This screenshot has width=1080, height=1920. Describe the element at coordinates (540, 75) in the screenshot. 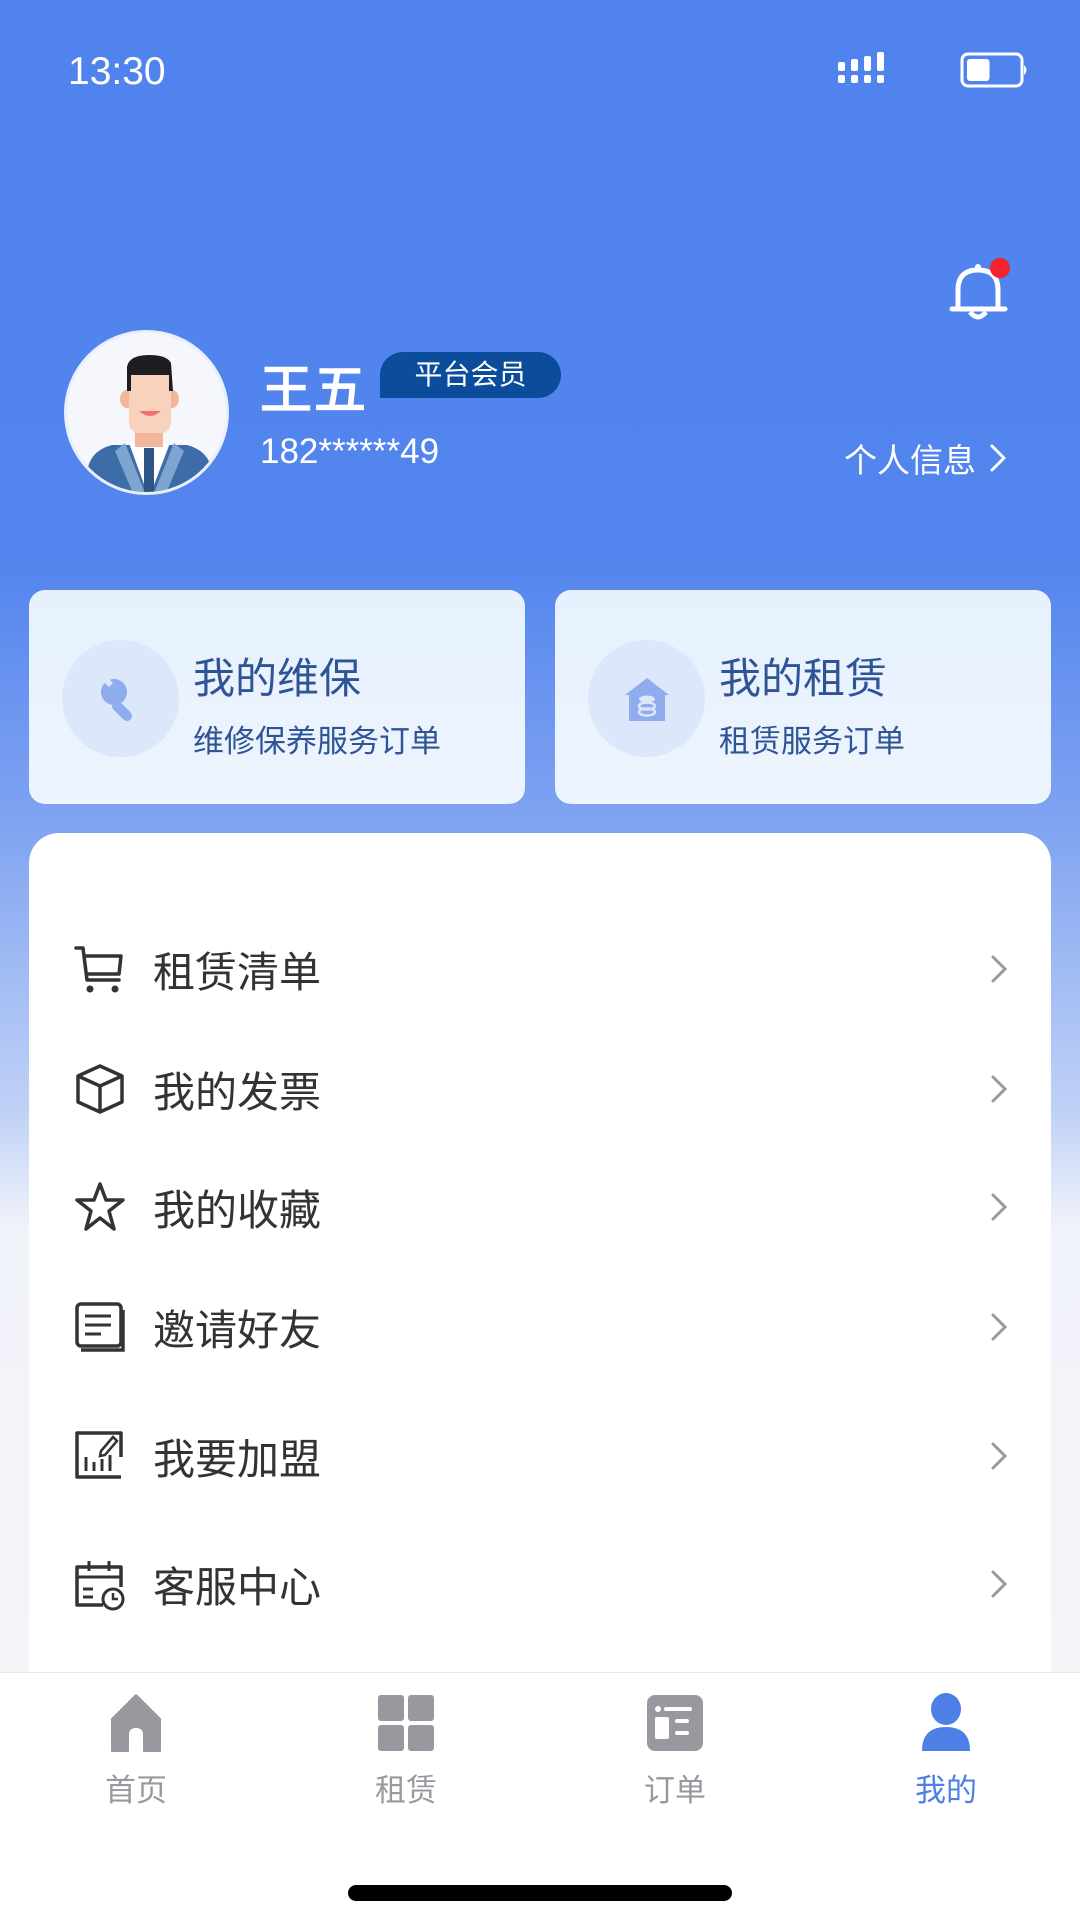

I see `status-bar: 13:30` at that location.